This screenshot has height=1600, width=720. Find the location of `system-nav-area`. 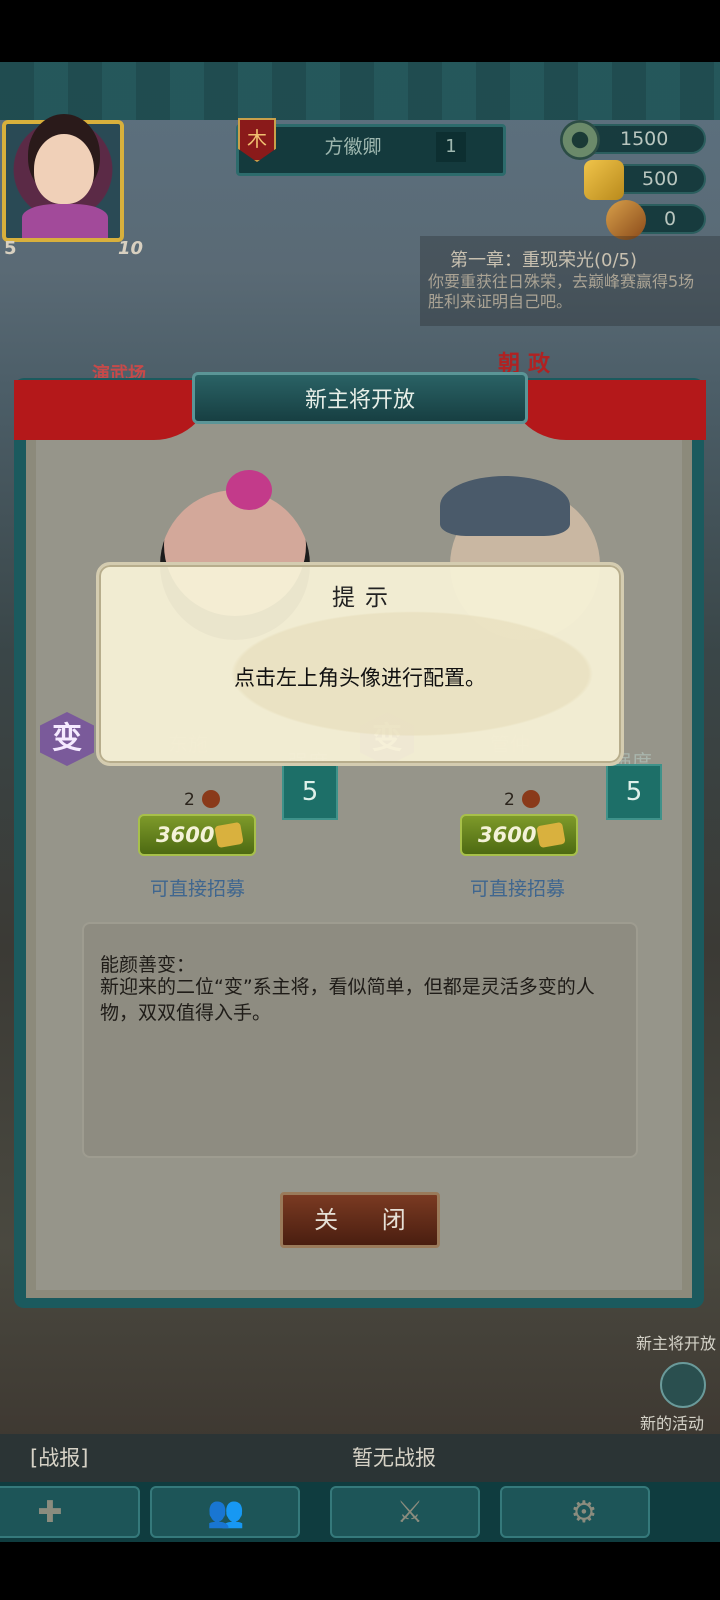

system-nav-area is located at coordinates (360, 1571).